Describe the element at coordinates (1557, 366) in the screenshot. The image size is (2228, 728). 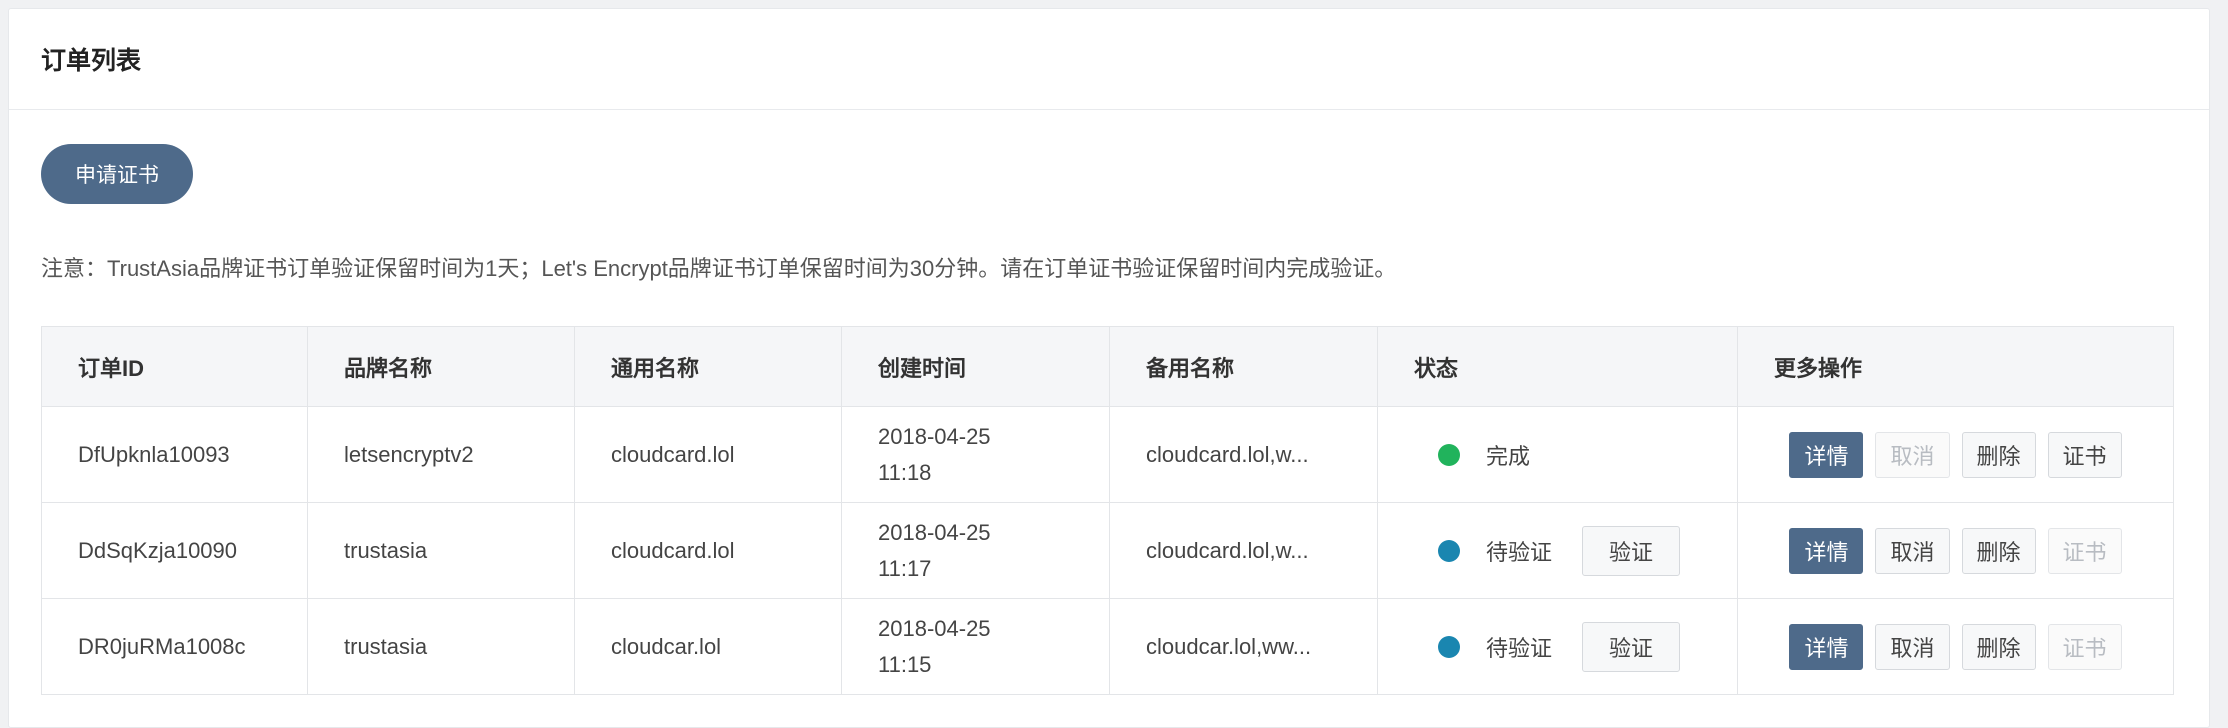
I see `column-header-status: 状态` at that location.